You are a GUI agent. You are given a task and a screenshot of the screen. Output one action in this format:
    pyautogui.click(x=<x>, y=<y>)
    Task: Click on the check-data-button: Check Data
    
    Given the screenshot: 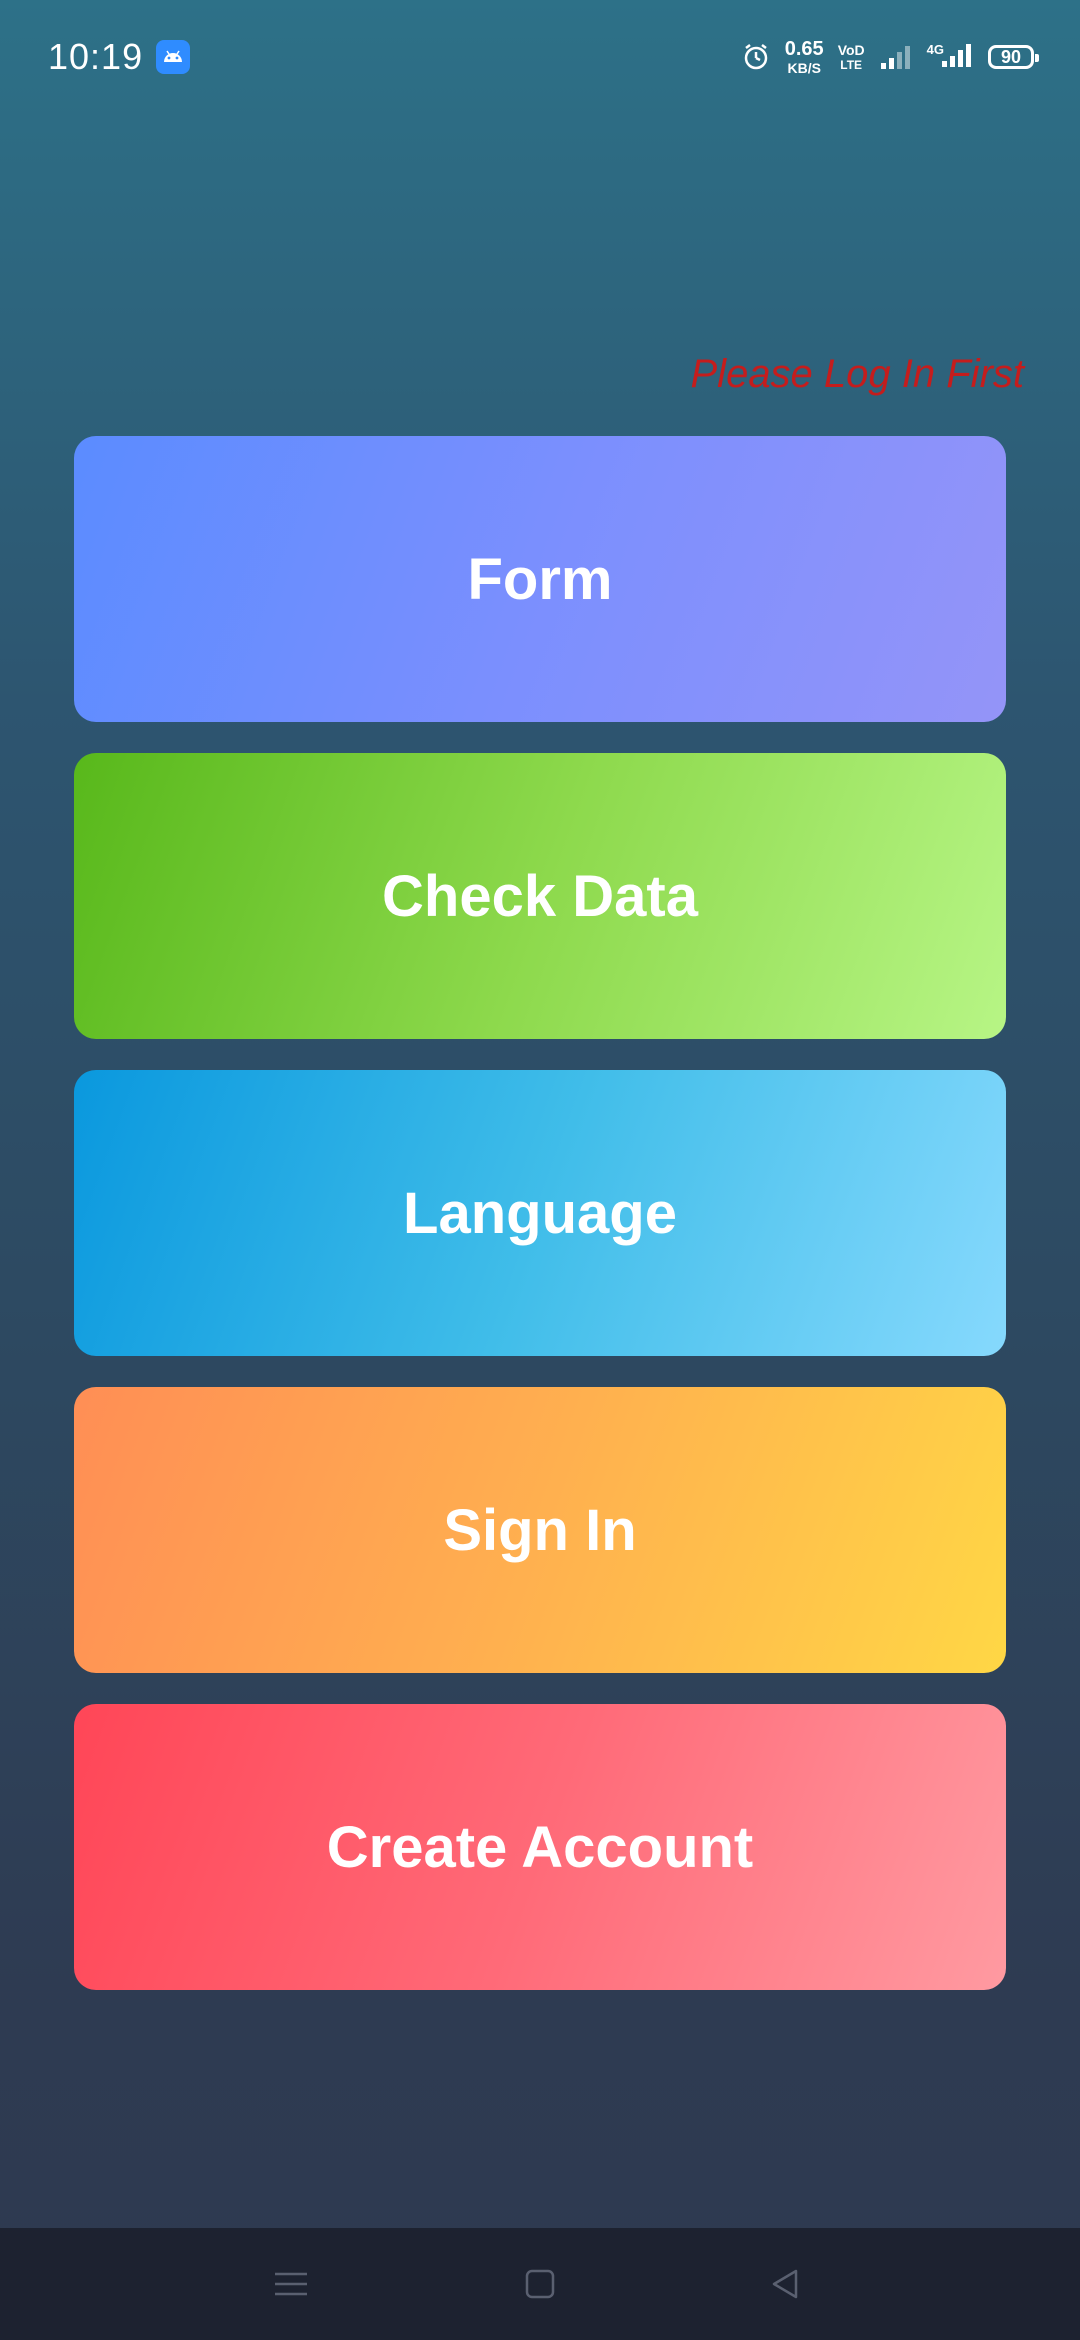 What is the action you would take?
    pyautogui.click(x=540, y=896)
    